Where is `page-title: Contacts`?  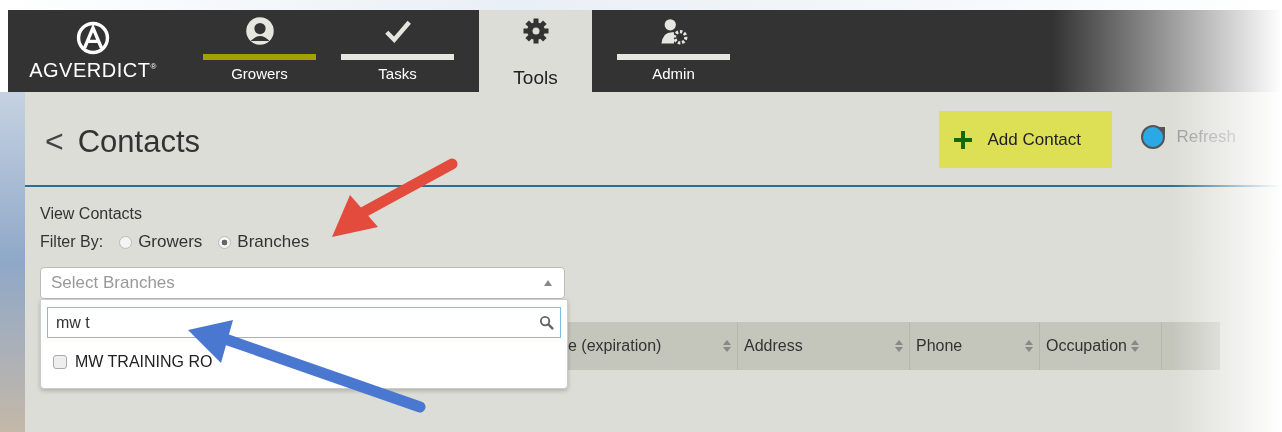 page-title: Contacts is located at coordinates (139, 141).